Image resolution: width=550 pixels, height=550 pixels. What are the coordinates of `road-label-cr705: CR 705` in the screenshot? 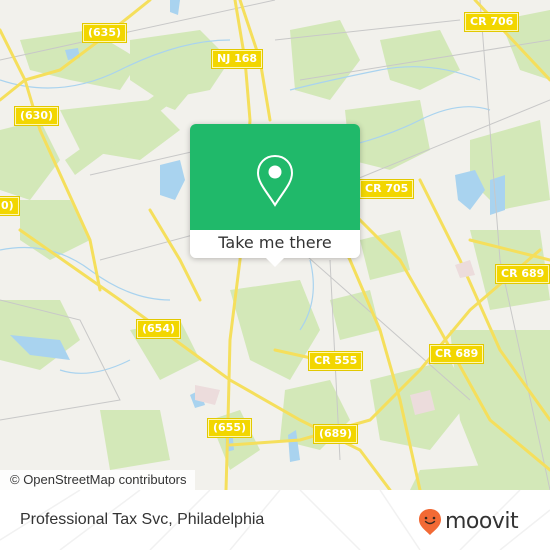 It's located at (386, 189).